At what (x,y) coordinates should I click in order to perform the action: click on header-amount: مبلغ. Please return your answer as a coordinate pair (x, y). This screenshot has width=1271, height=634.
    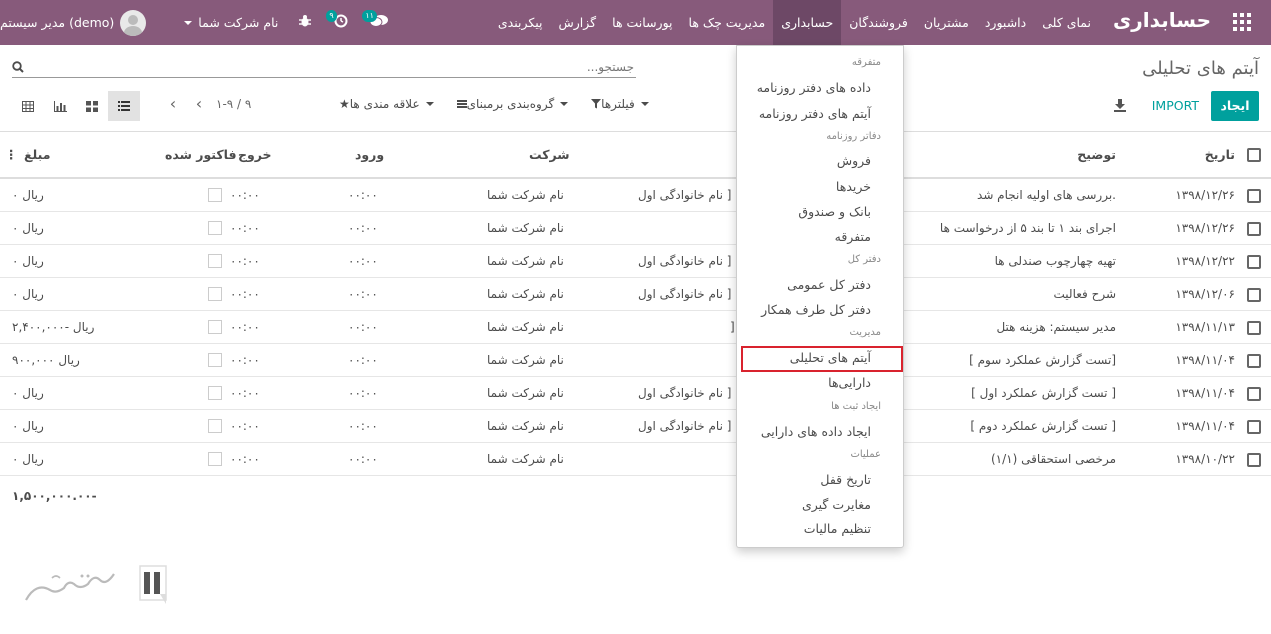
    Looking at the image, I should click on (37, 154).